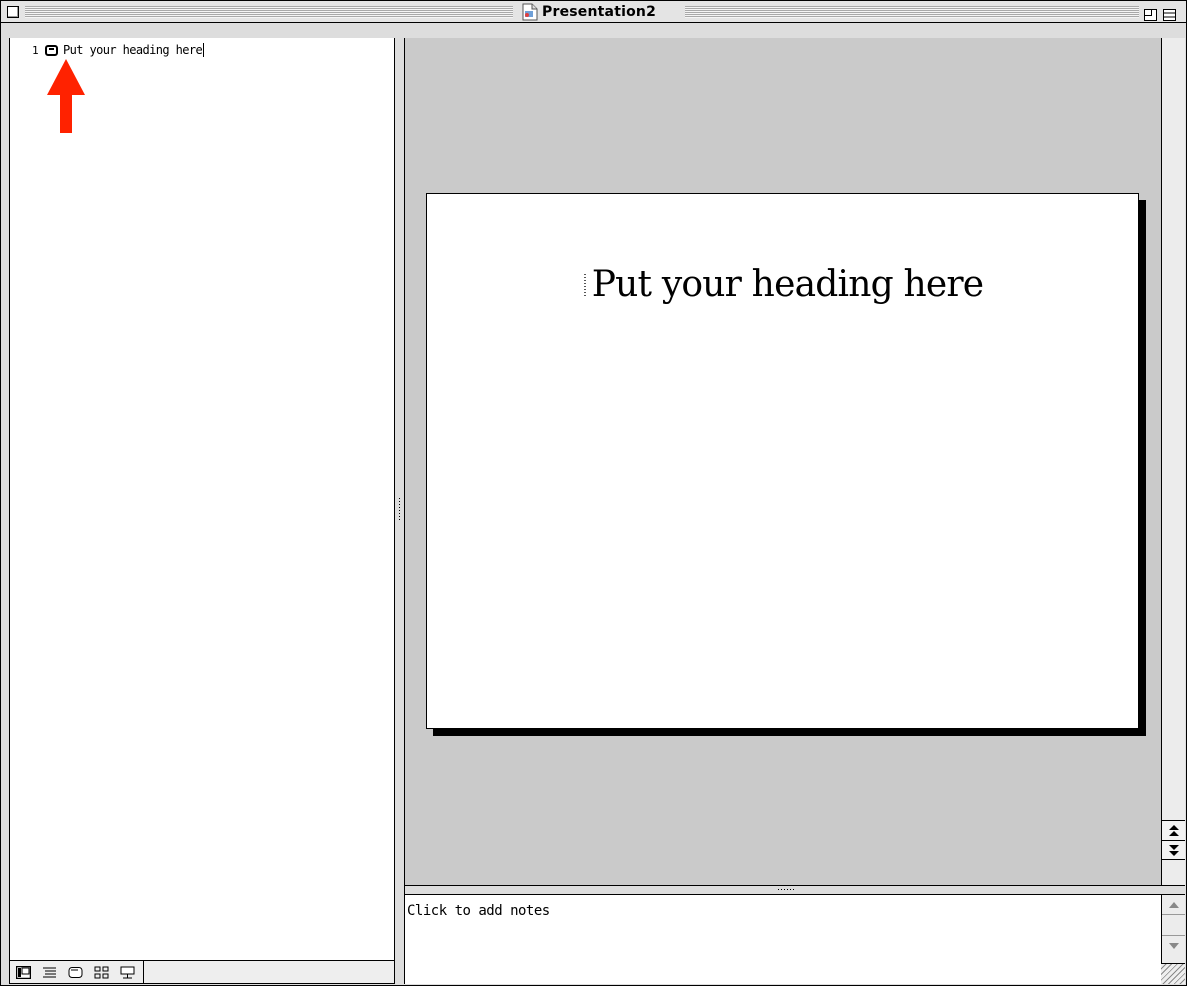 The image size is (1187, 986). I want to click on text-cursor, so click(204, 50).